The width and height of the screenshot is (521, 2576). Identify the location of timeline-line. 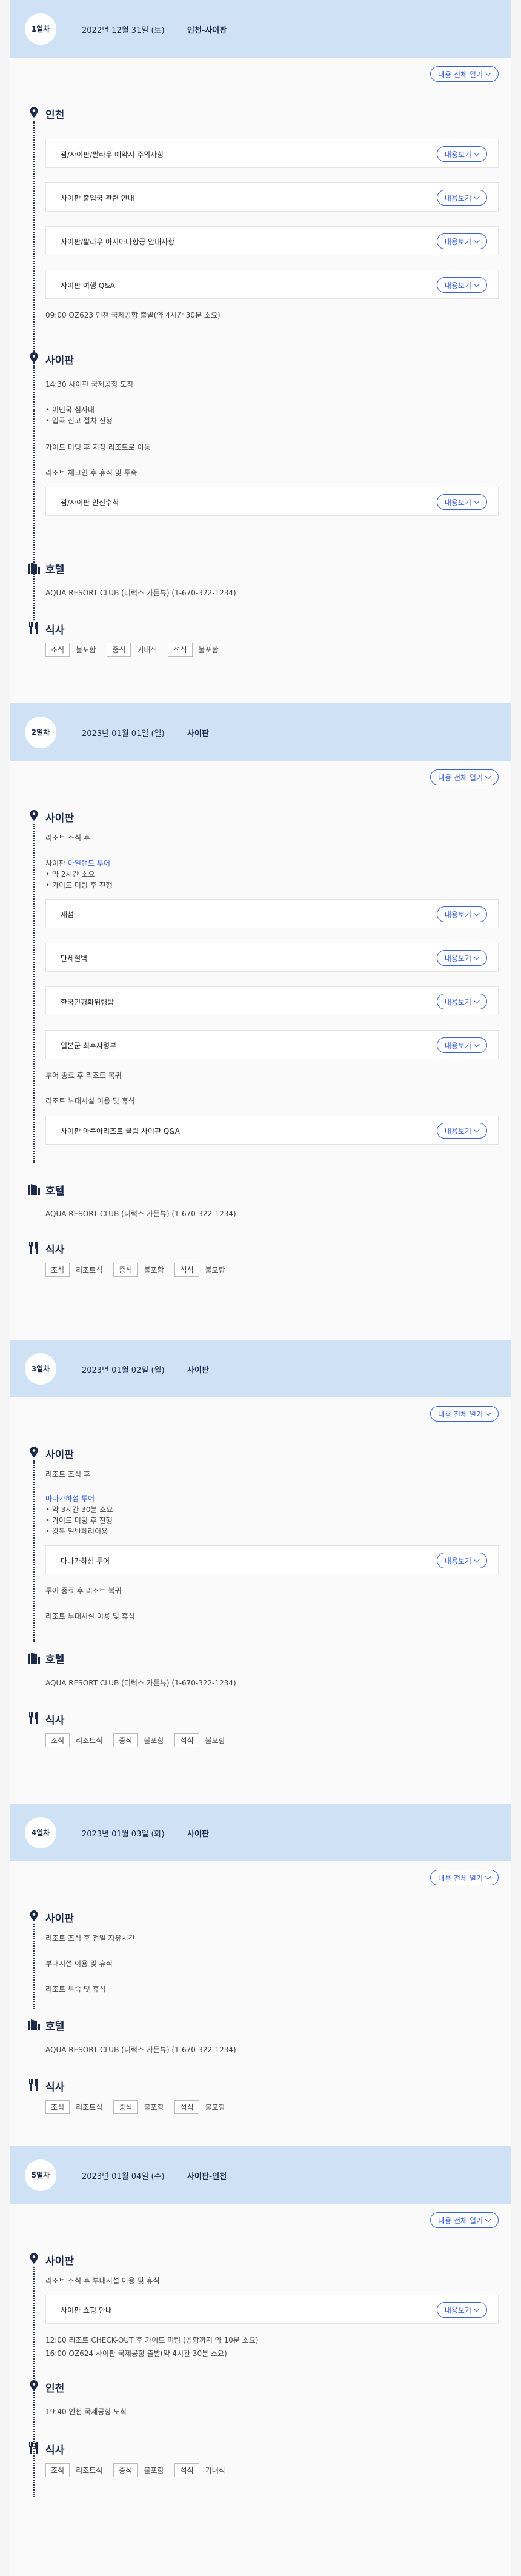
(34, 1966).